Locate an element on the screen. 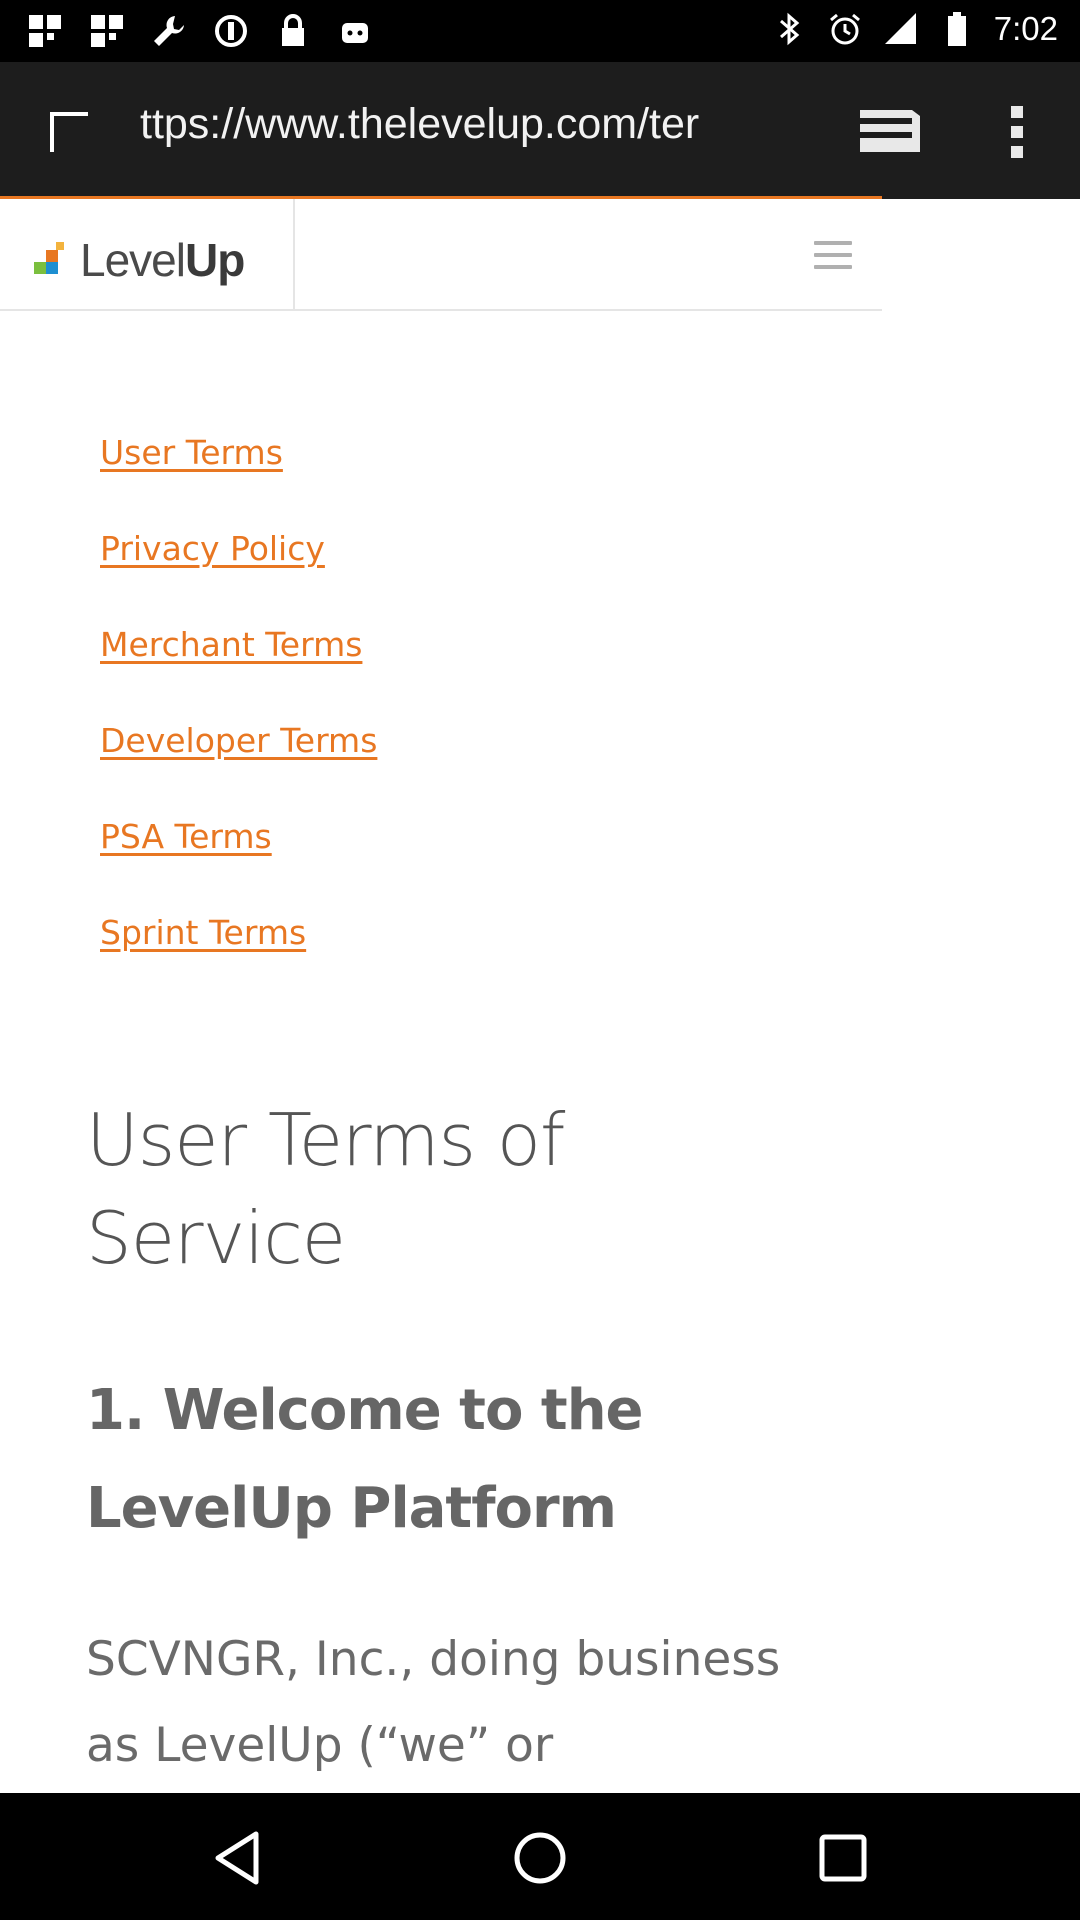 The width and height of the screenshot is (1080, 1920). lock-icon is located at coordinates (293, 31).